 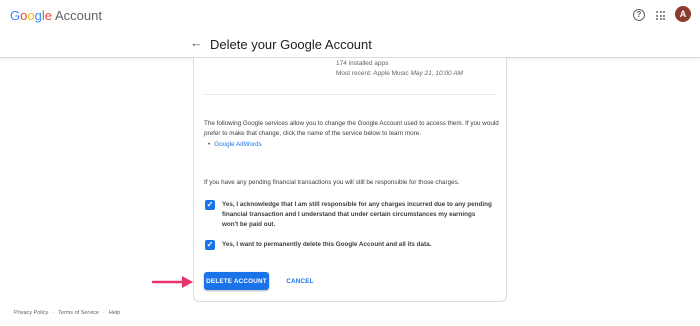 I want to click on delete-account-button: DELETE ACCOUNT, so click(x=236, y=281).